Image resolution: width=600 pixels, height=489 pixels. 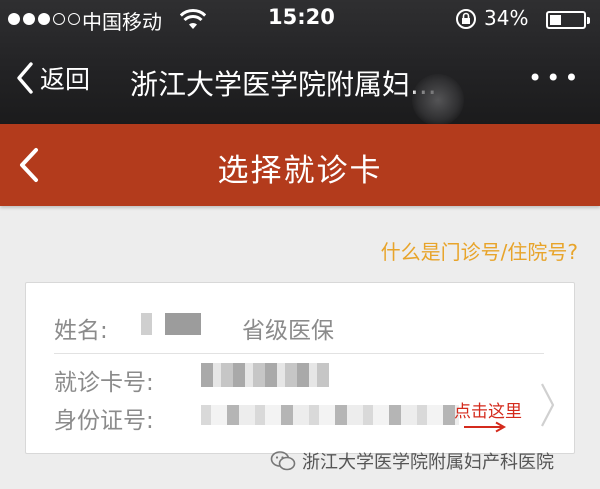 I want to click on touch-indicator, so click(x=438, y=100).